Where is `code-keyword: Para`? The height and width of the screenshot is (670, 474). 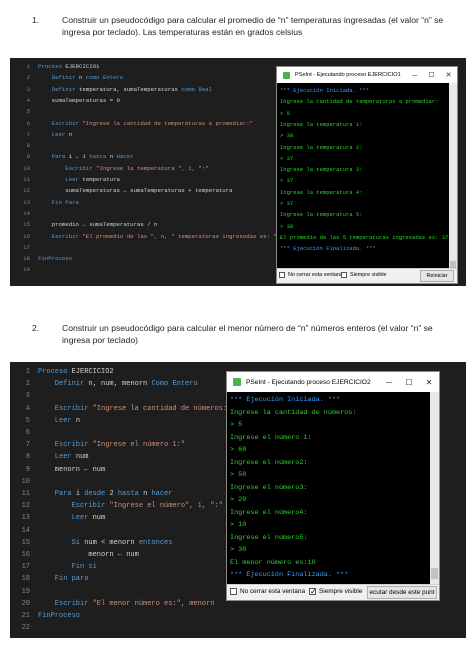
code-keyword: Para is located at coordinates (53, 157).